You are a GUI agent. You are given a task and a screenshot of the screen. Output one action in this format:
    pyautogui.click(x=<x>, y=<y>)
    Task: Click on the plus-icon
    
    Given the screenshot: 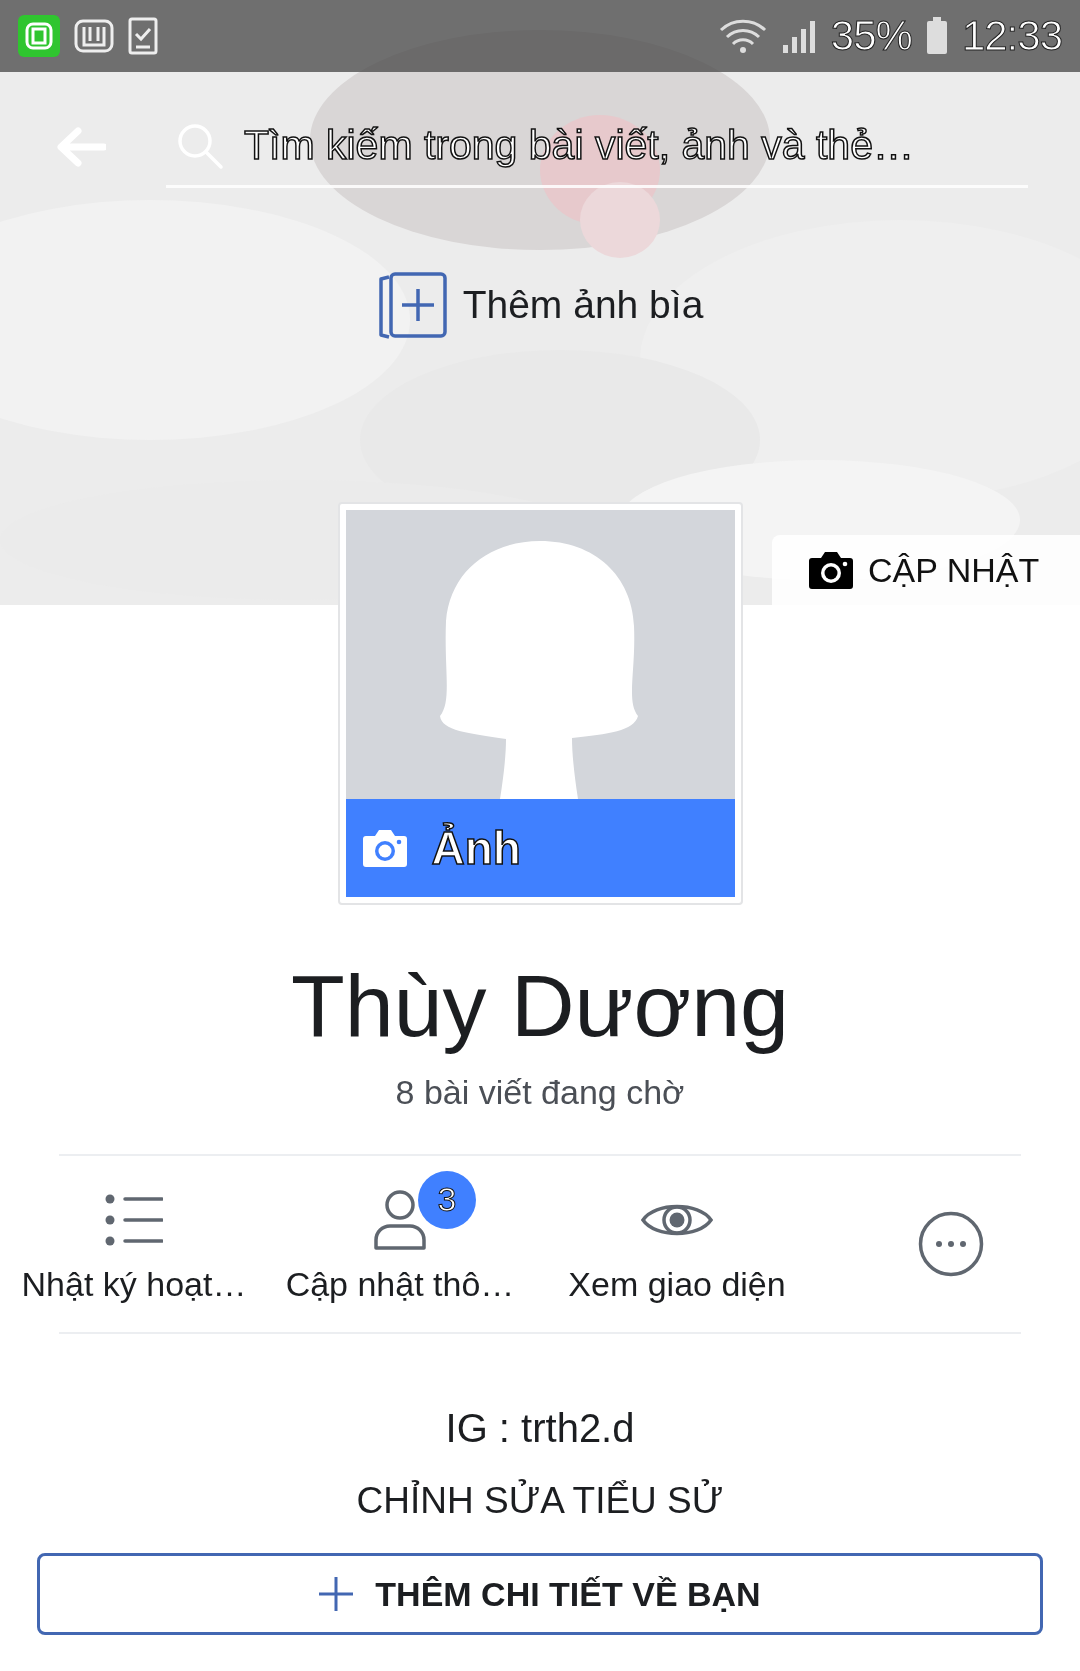 What is the action you would take?
    pyautogui.click(x=336, y=1594)
    